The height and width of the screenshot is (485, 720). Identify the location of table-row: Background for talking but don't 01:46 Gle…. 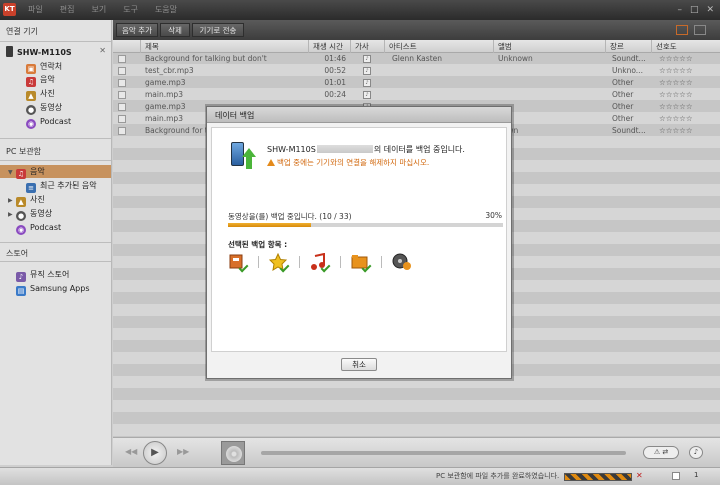
(416, 59).